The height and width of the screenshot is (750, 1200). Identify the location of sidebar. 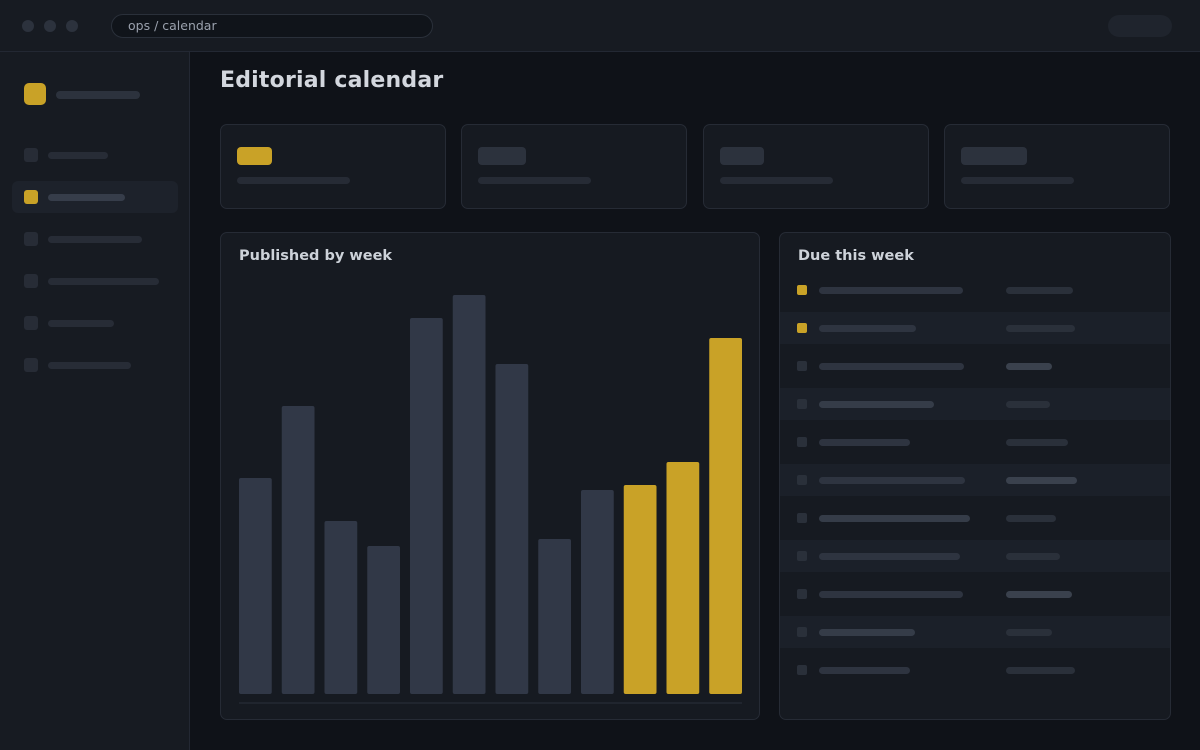
(95, 401).